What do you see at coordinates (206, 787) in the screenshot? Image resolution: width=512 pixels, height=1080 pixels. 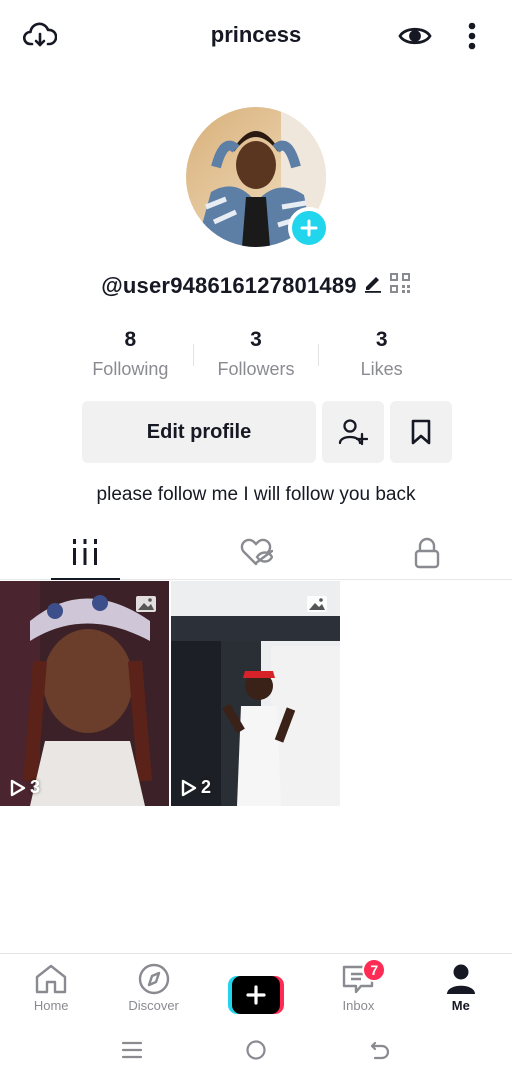 I see `view-count-text: 2` at bounding box center [206, 787].